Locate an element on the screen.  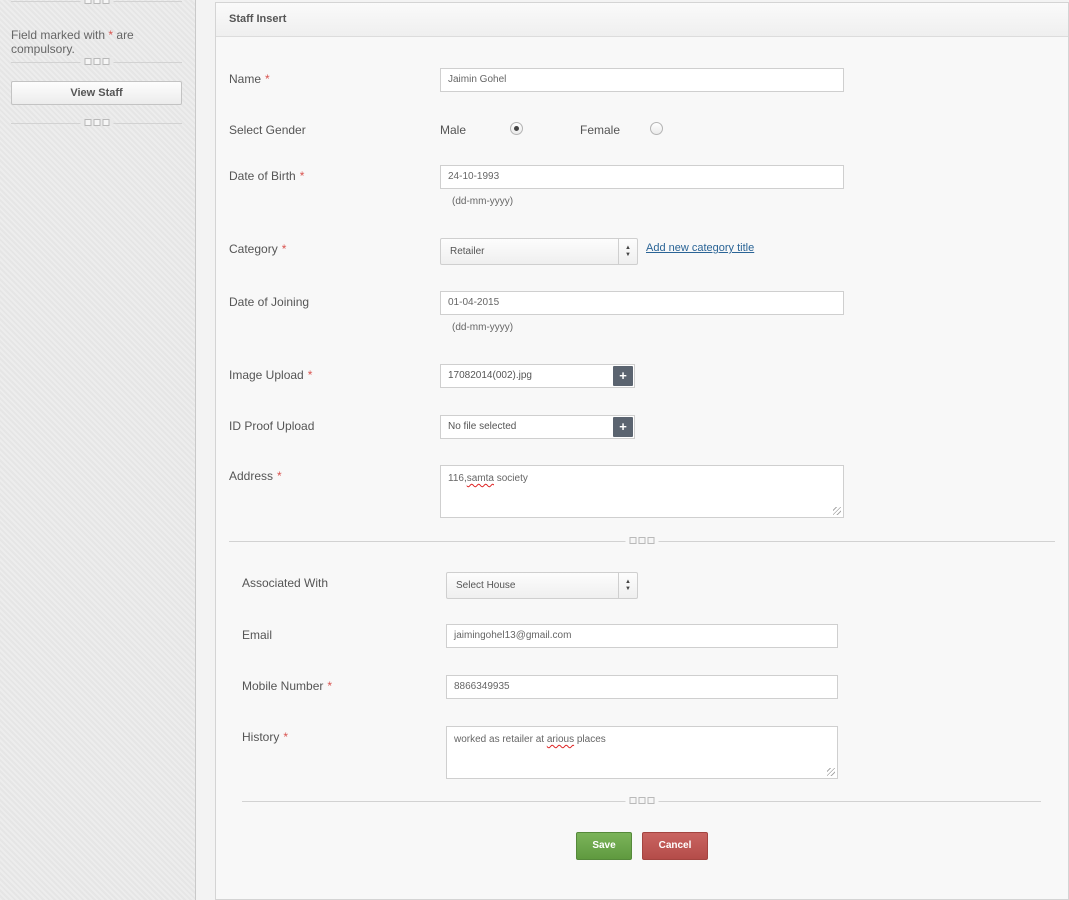
id-proof-label: ID Proof Upload is located at coordinates (272, 426).